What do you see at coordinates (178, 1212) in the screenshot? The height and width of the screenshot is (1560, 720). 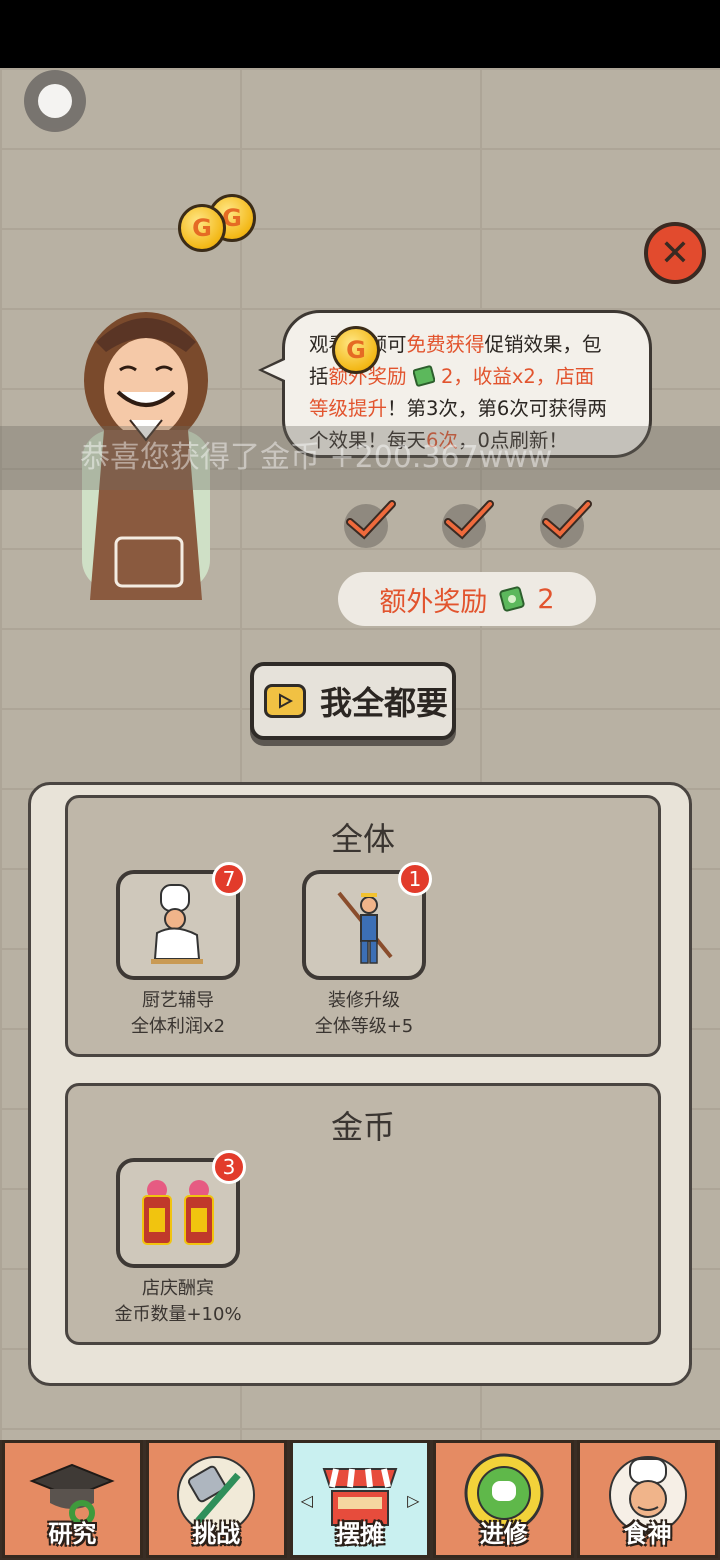 I see `flower-basket-icon` at bounding box center [178, 1212].